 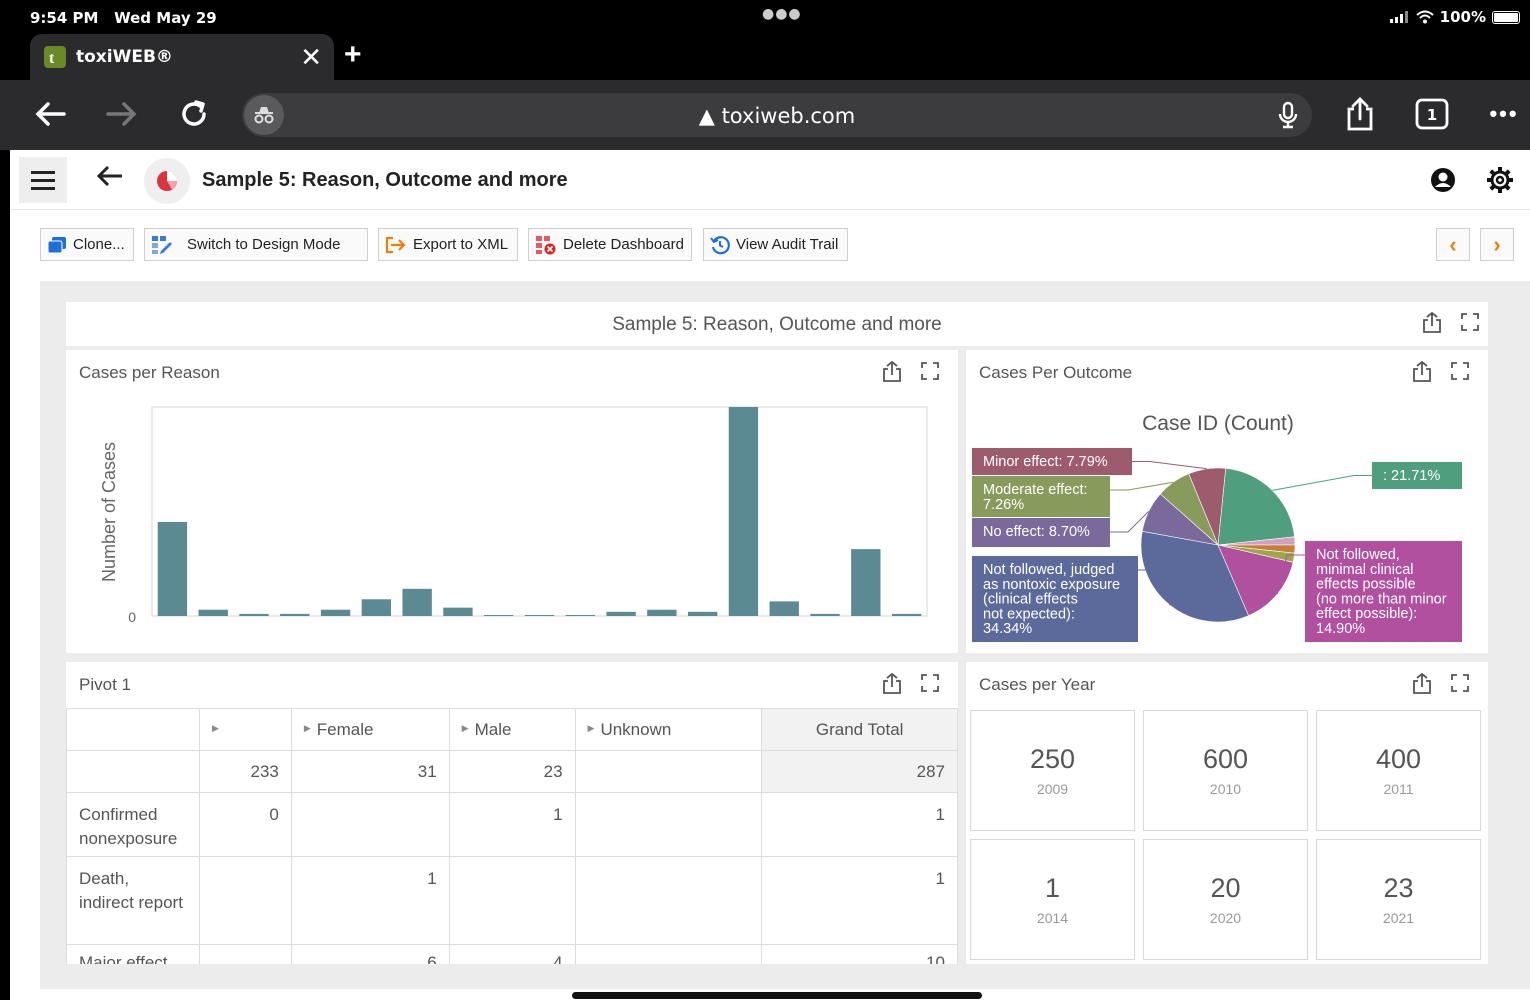 What do you see at coordinates (1454, 17) in the screenshot?
I see `status-right: 100%` at bounding box center [1454, 17].